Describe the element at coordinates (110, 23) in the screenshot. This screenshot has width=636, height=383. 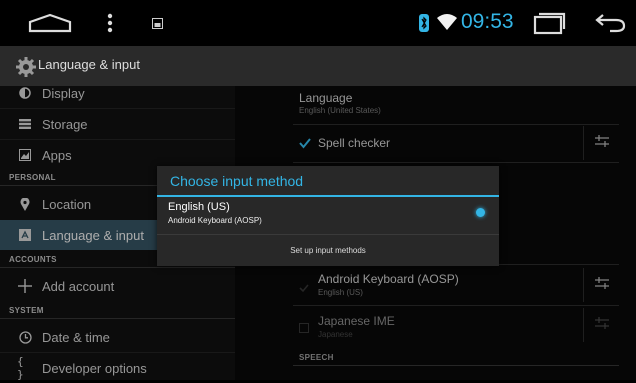
I see `menu-dots-icon` at that location.